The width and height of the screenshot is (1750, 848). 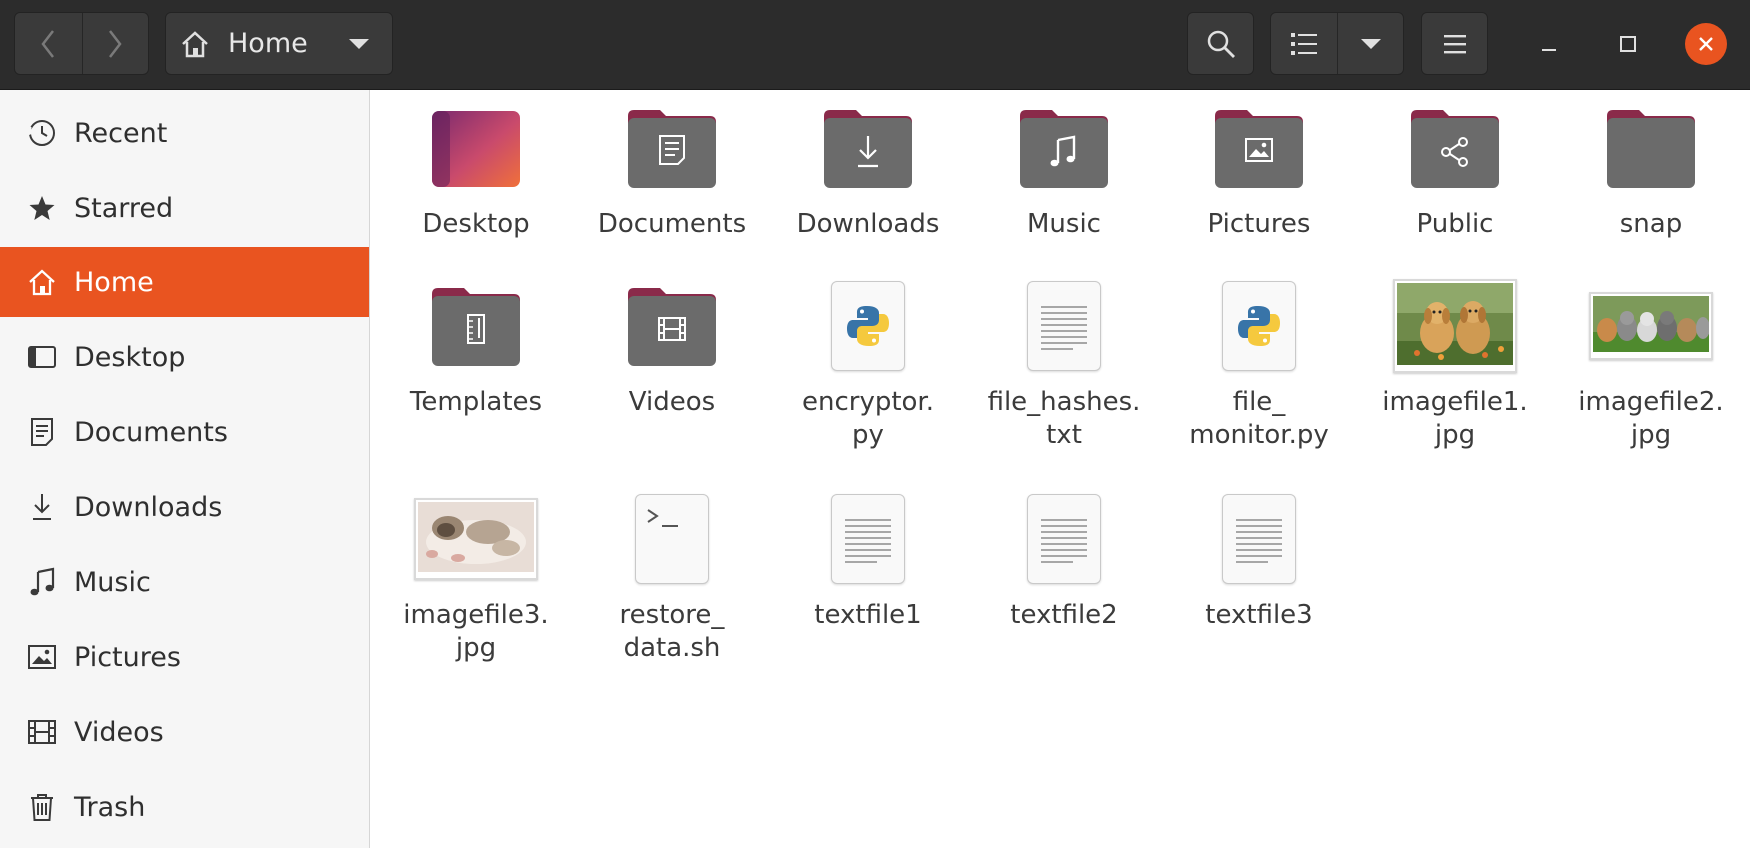 I want to click on minimize-icon, so click(x=1549, y=50).